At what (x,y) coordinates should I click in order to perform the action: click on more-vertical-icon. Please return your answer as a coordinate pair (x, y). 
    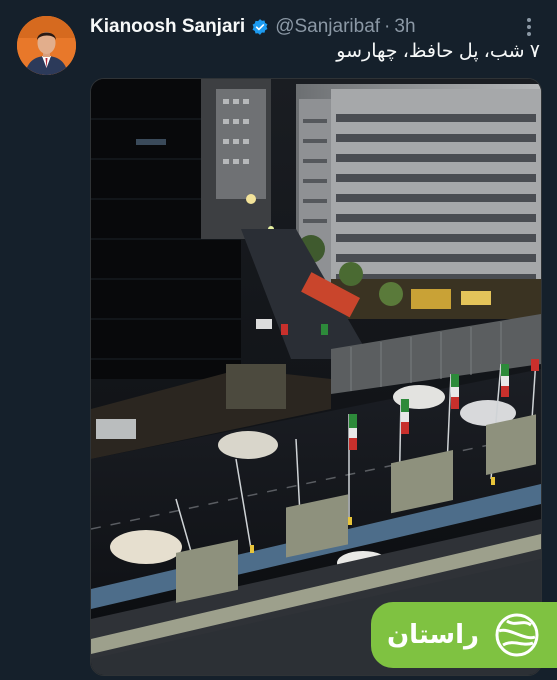
    Looking at the image, I should click on (529, 27).